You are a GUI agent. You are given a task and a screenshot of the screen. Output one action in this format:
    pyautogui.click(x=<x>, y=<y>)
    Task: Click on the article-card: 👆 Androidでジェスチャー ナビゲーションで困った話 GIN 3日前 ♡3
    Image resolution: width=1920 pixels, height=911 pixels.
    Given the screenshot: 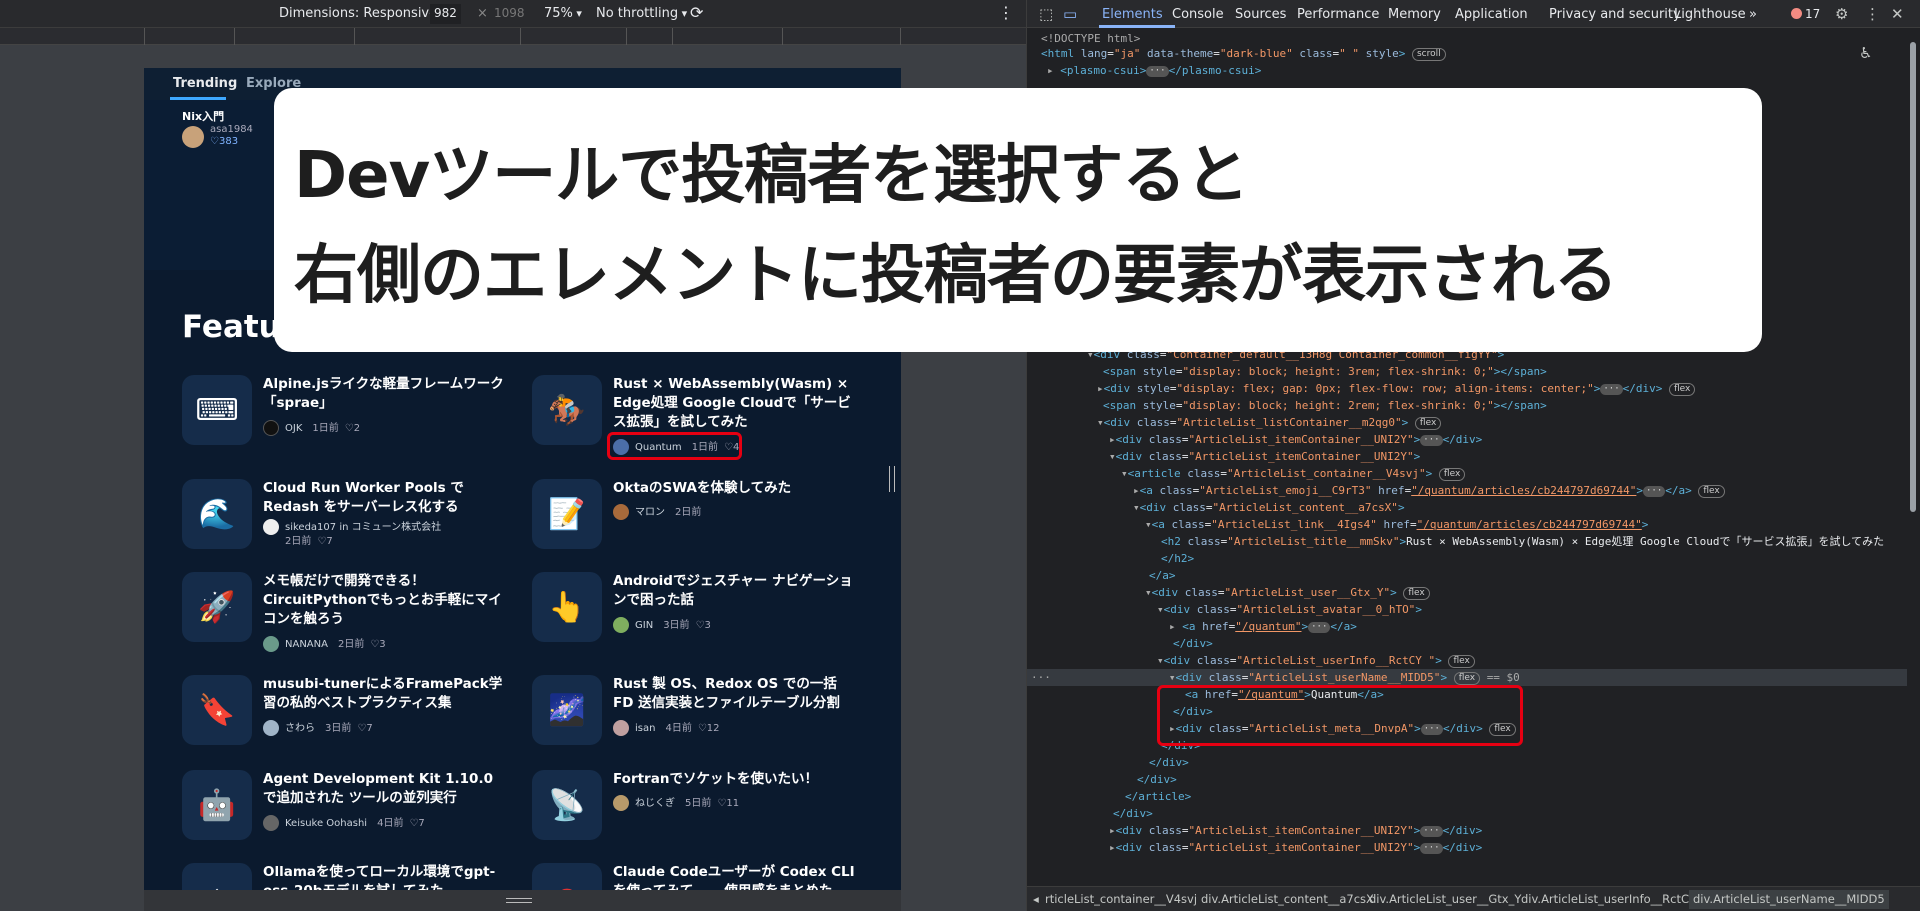 What is the action you would take?
    pyautogui.click(x=697, y=617)
    